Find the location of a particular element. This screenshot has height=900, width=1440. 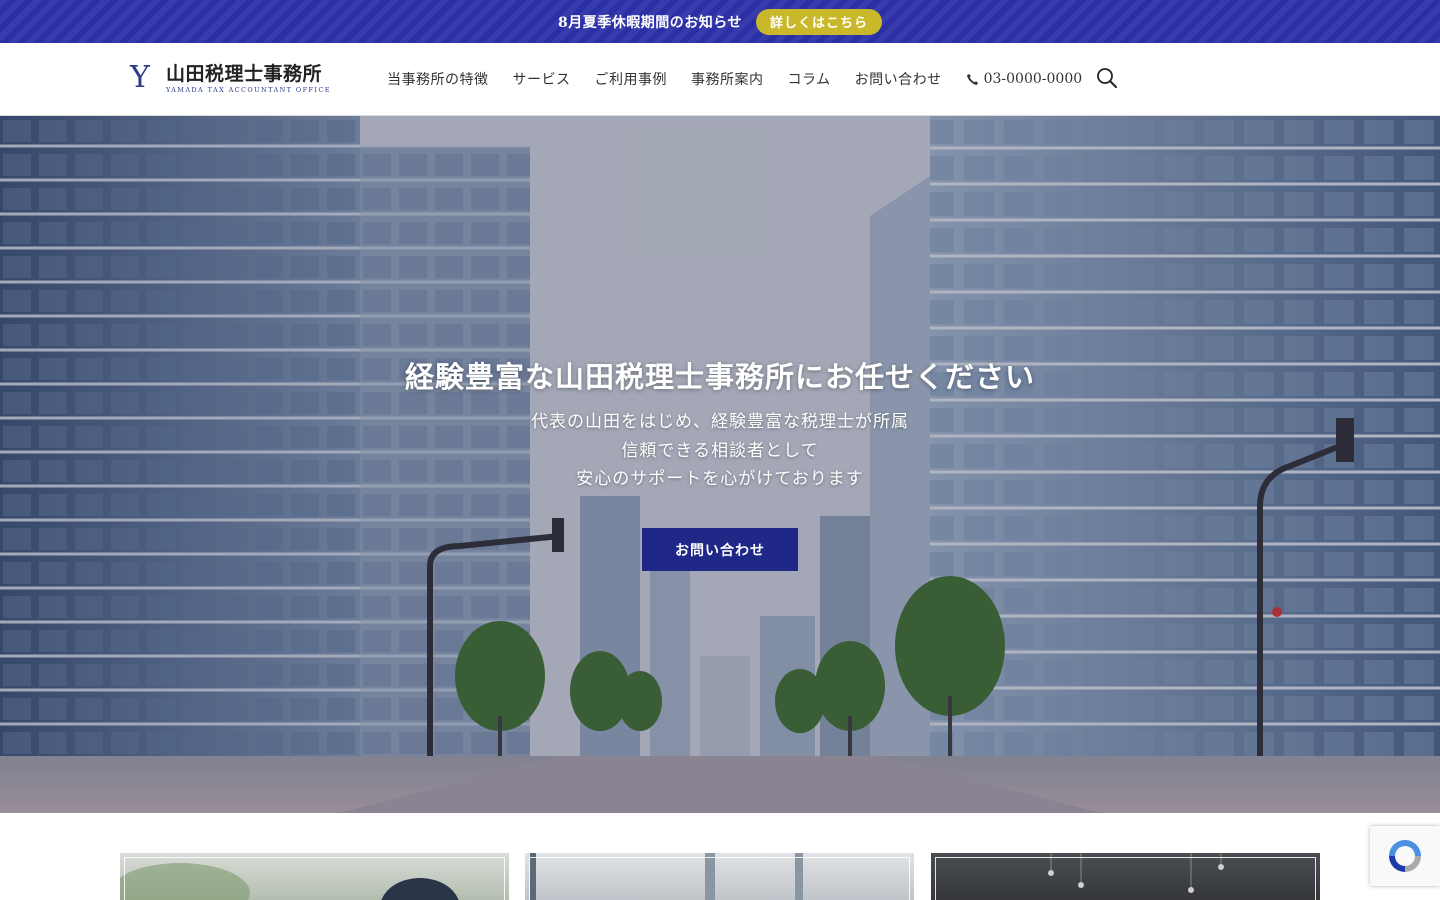

logo-subtitle: YAMADA TAX ACCOUNTANT OFFICE is located at coordinates (248, 90).